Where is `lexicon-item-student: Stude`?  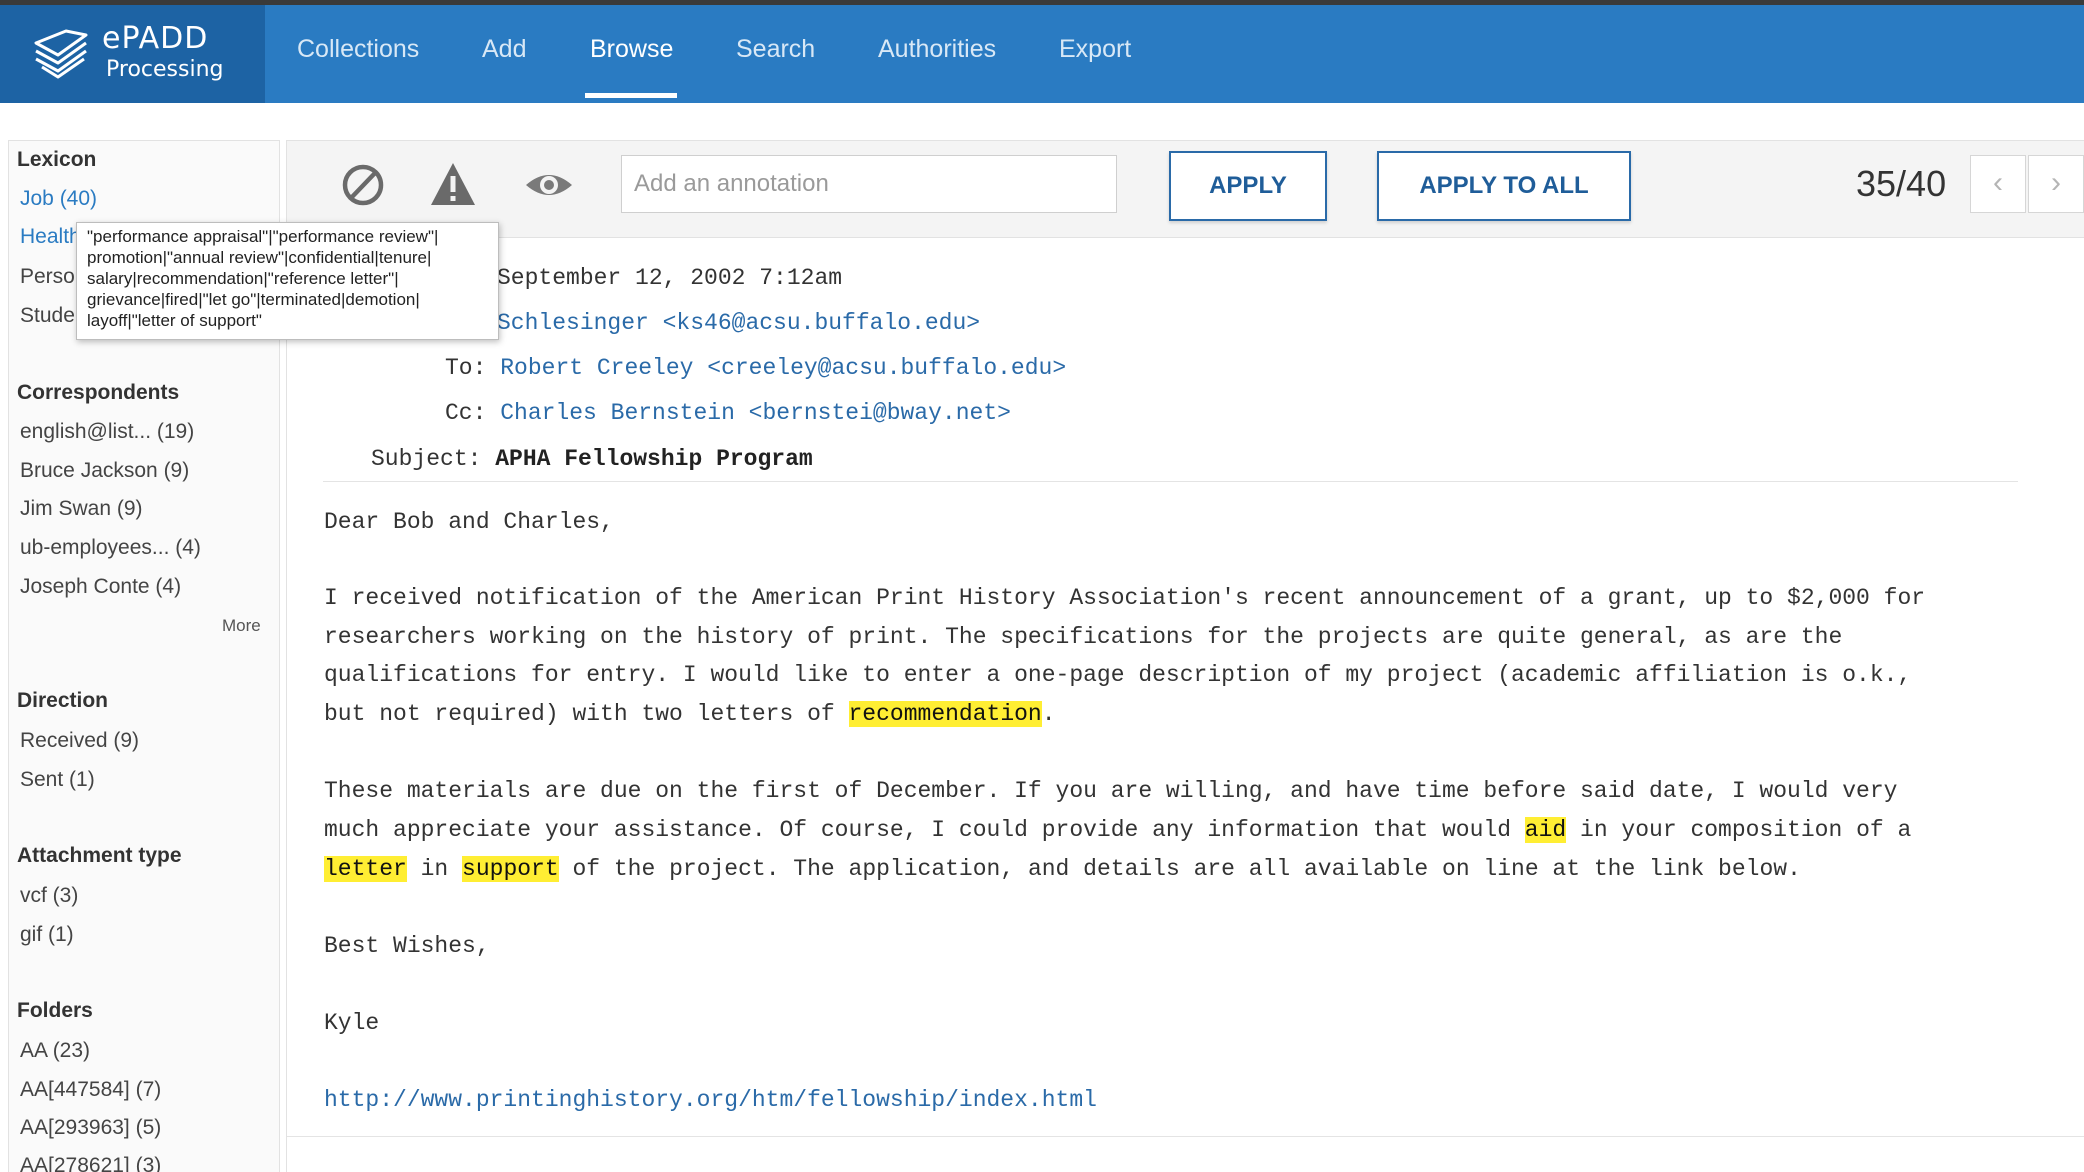
lexicon-item-student: Stude is located at coordinates (47, 316).